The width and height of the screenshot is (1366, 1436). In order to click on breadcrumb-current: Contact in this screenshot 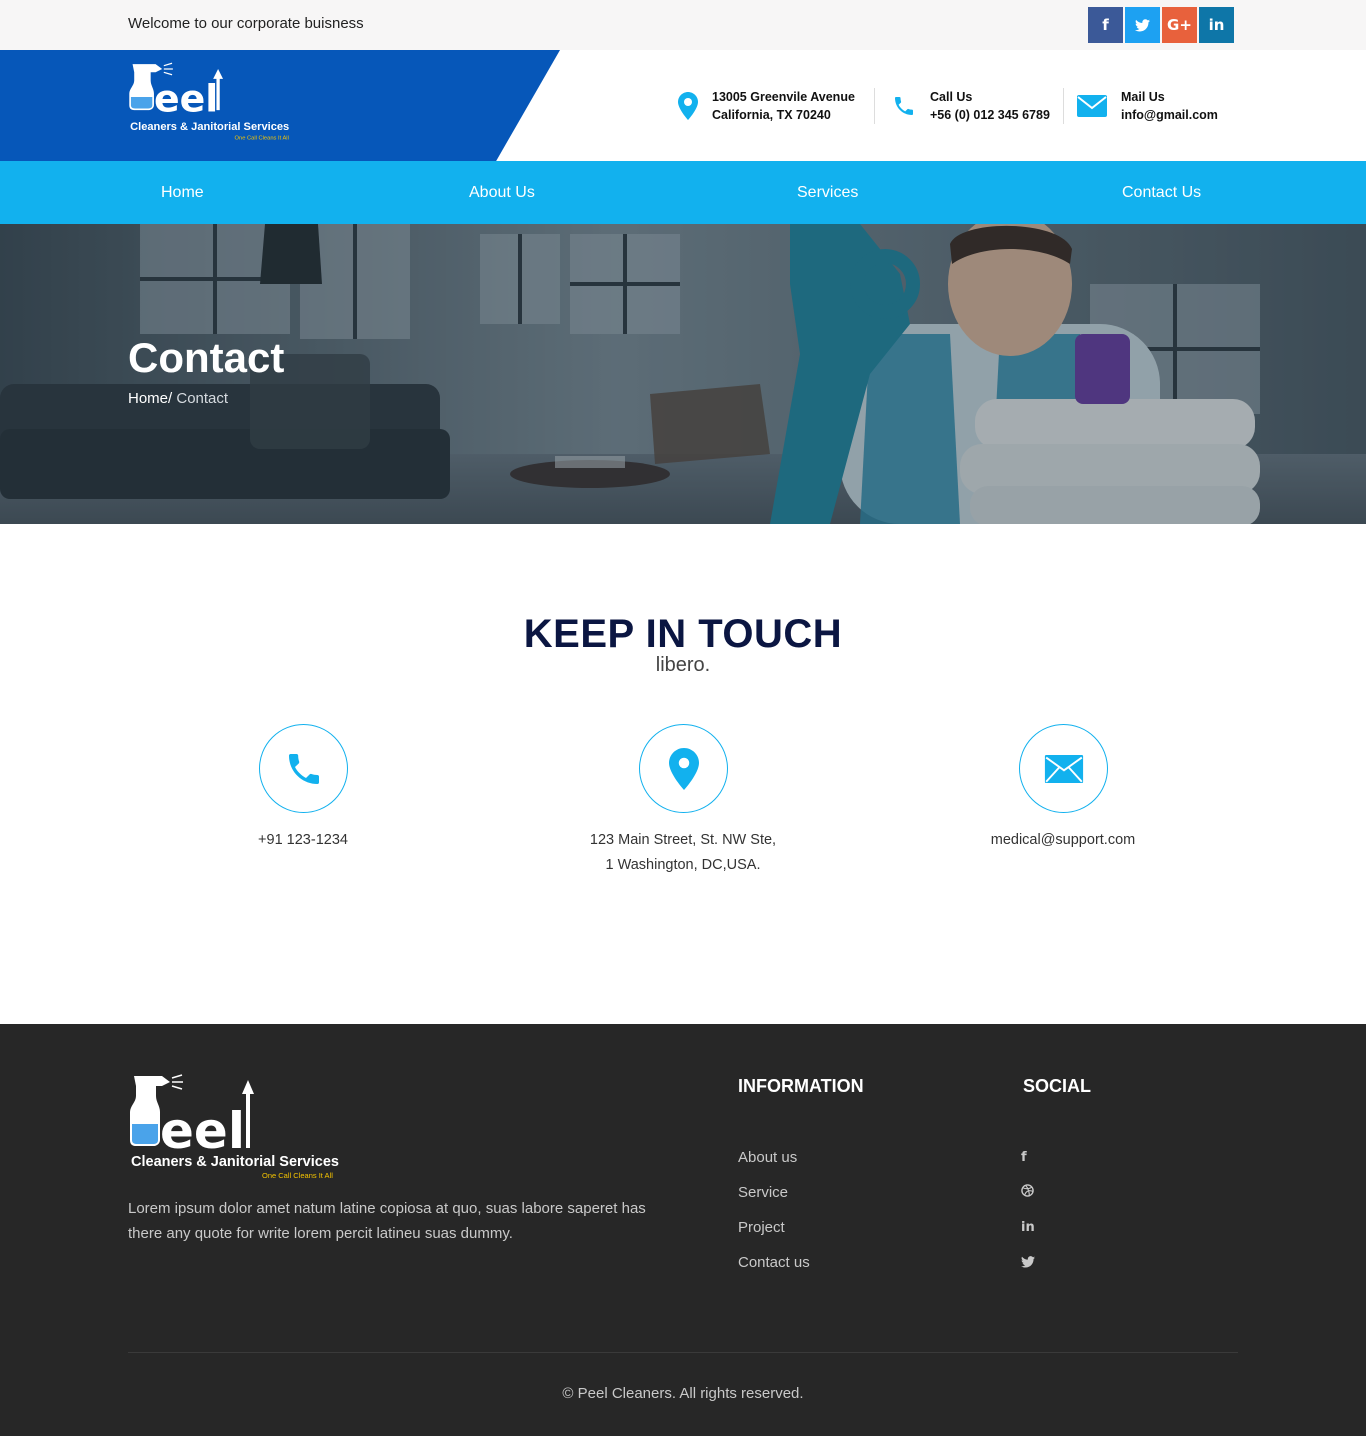, I will do `click(200, 398)`.